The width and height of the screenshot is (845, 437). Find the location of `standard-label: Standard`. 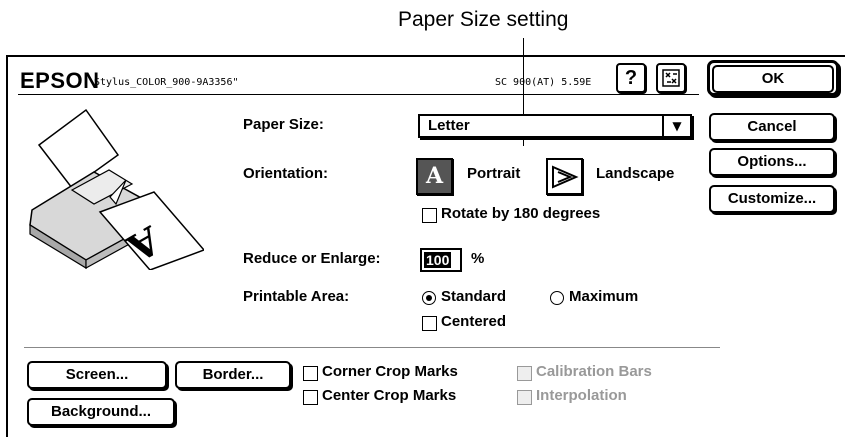

standard-label: Standard is located at coordinates (473, 296).